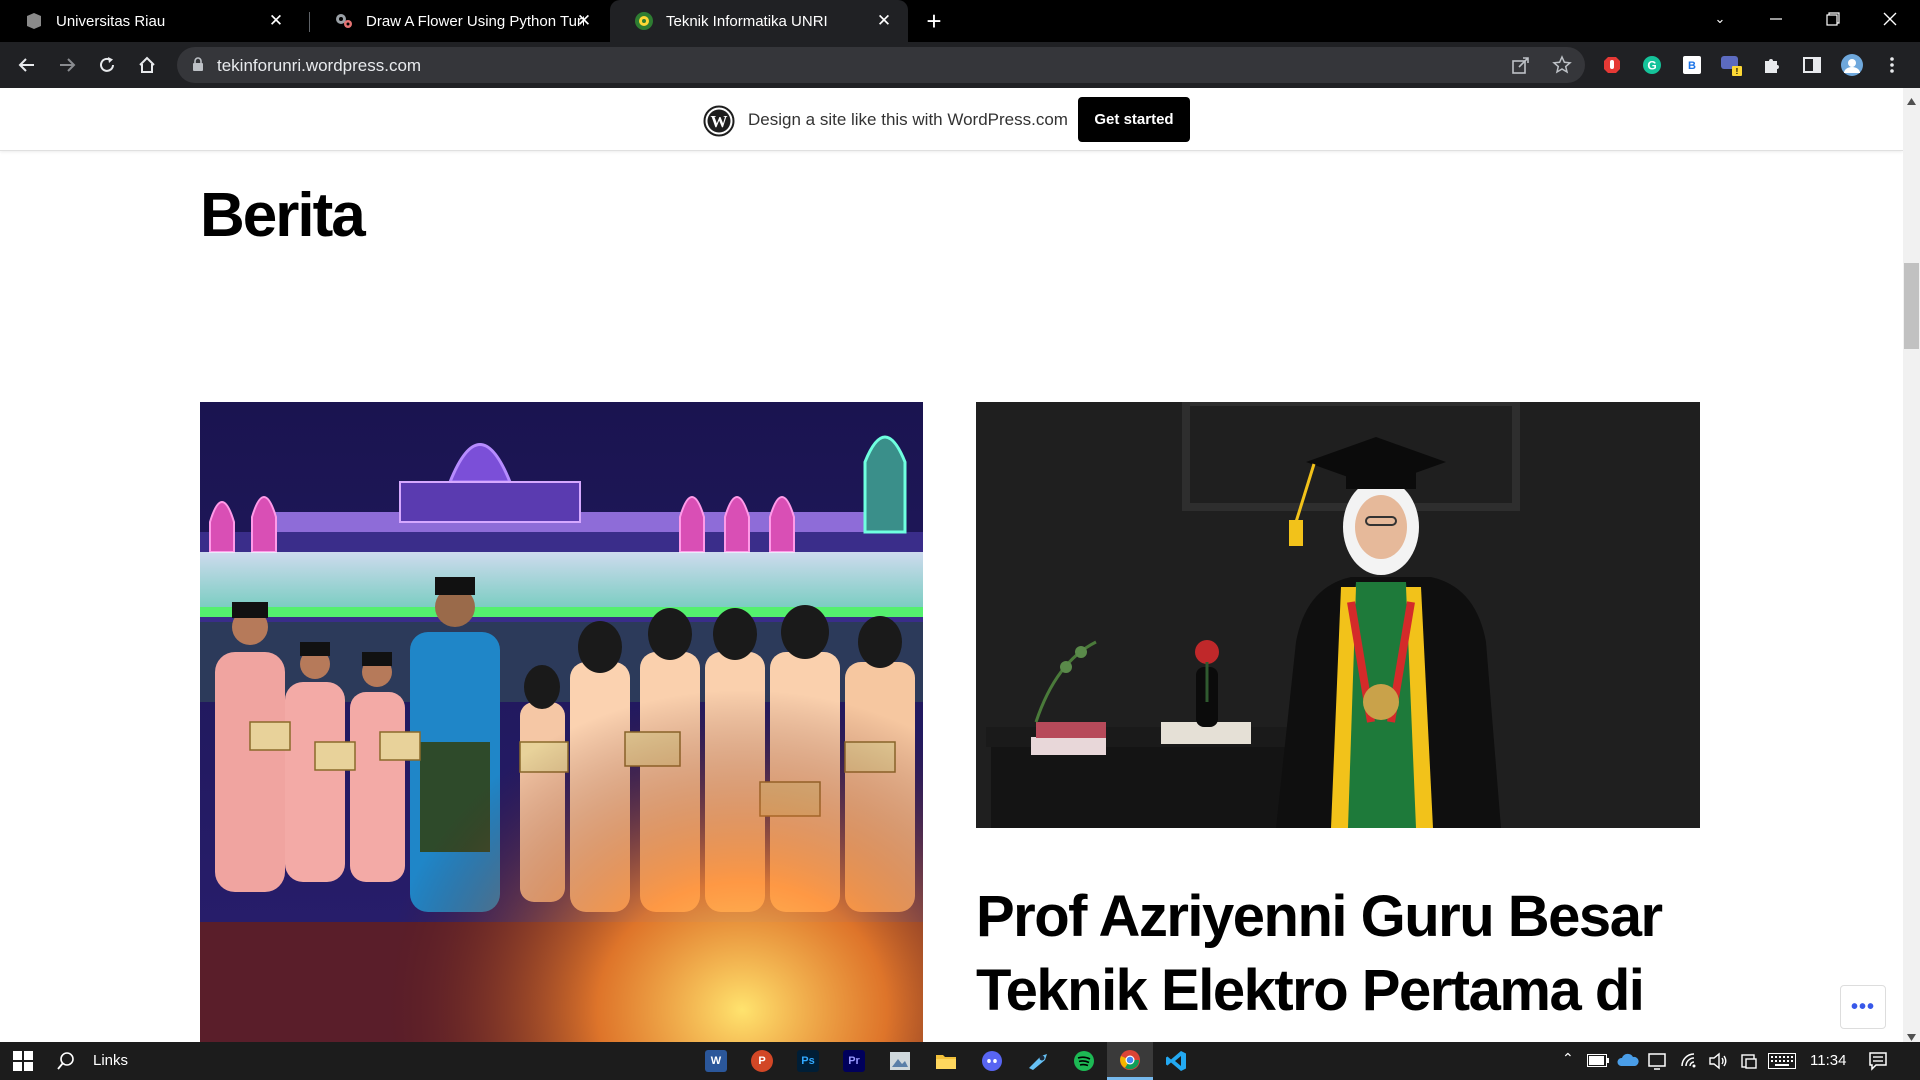 The image size is (1920, 1080). I want to click on steam-taskbar-icon, so click(1038, 1061).